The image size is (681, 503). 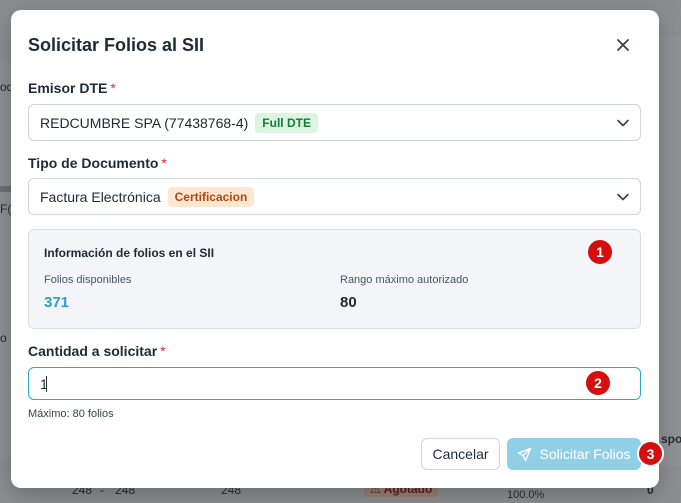 I want to click on tipo-documento-select-value: Factura Electrónica, so click(x=100, y=196).